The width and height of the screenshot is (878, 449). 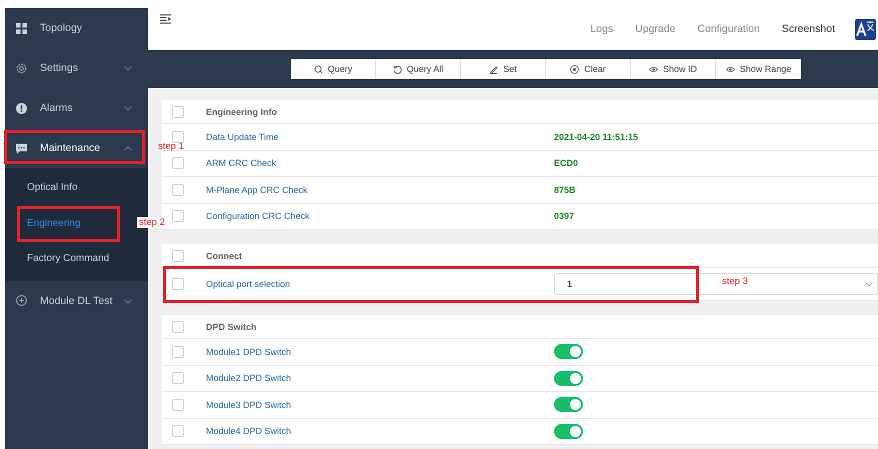 What do you see at coordinates (76, 108) in the screenshot?
I see `sidebar-item: Alarms` at bounding box center [76, 108].